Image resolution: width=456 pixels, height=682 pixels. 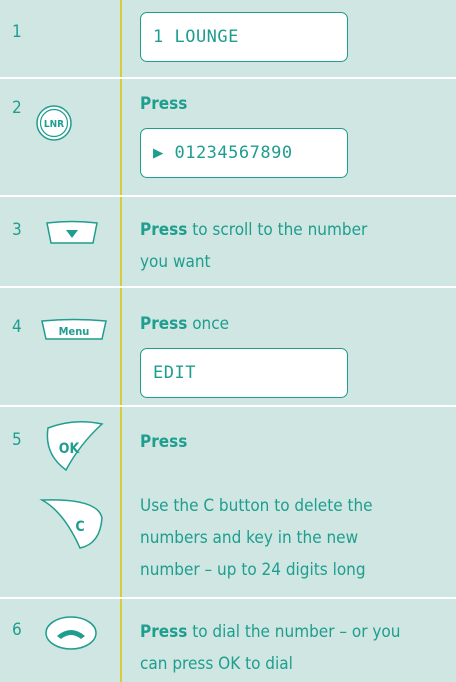 What do you see at coordinates (256, 506) in the screenshot?
I see `step-5-text-line1: Use the C button to delete the` at bounding box center [256, 506].